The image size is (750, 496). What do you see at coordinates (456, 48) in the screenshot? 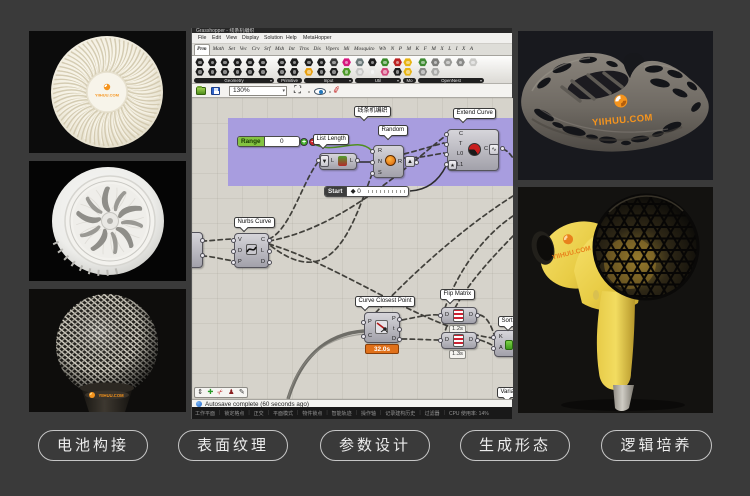
I see `component-tab-22: I` at bounding box center [456, 48].